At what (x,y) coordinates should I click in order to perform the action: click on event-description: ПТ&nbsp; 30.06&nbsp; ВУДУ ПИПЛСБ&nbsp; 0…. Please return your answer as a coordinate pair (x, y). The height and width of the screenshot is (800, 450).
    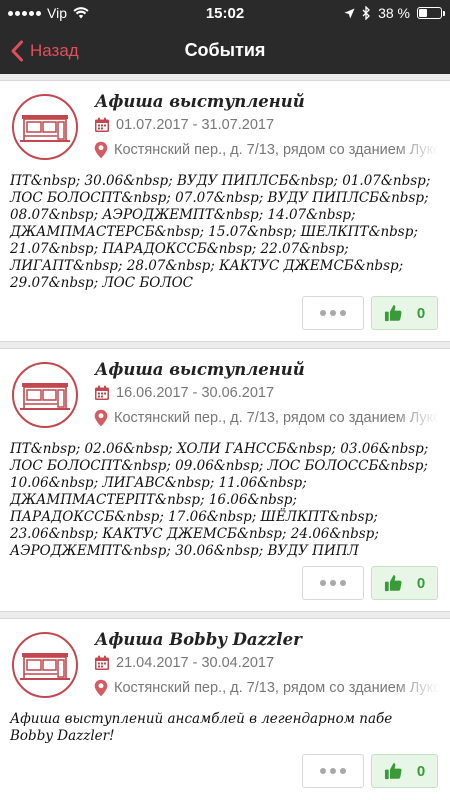
    Looking at the image, I should click on (220, 232).